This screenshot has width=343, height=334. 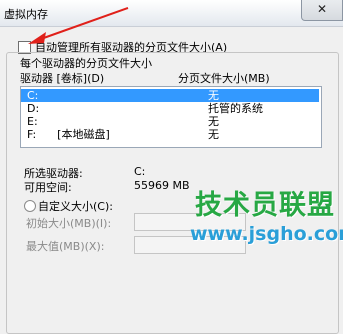 What do you see at coordinates (266, 234) in the screenshot?
I see `watermark-url: www.jsgho.com` at bounding box center [266, 234].